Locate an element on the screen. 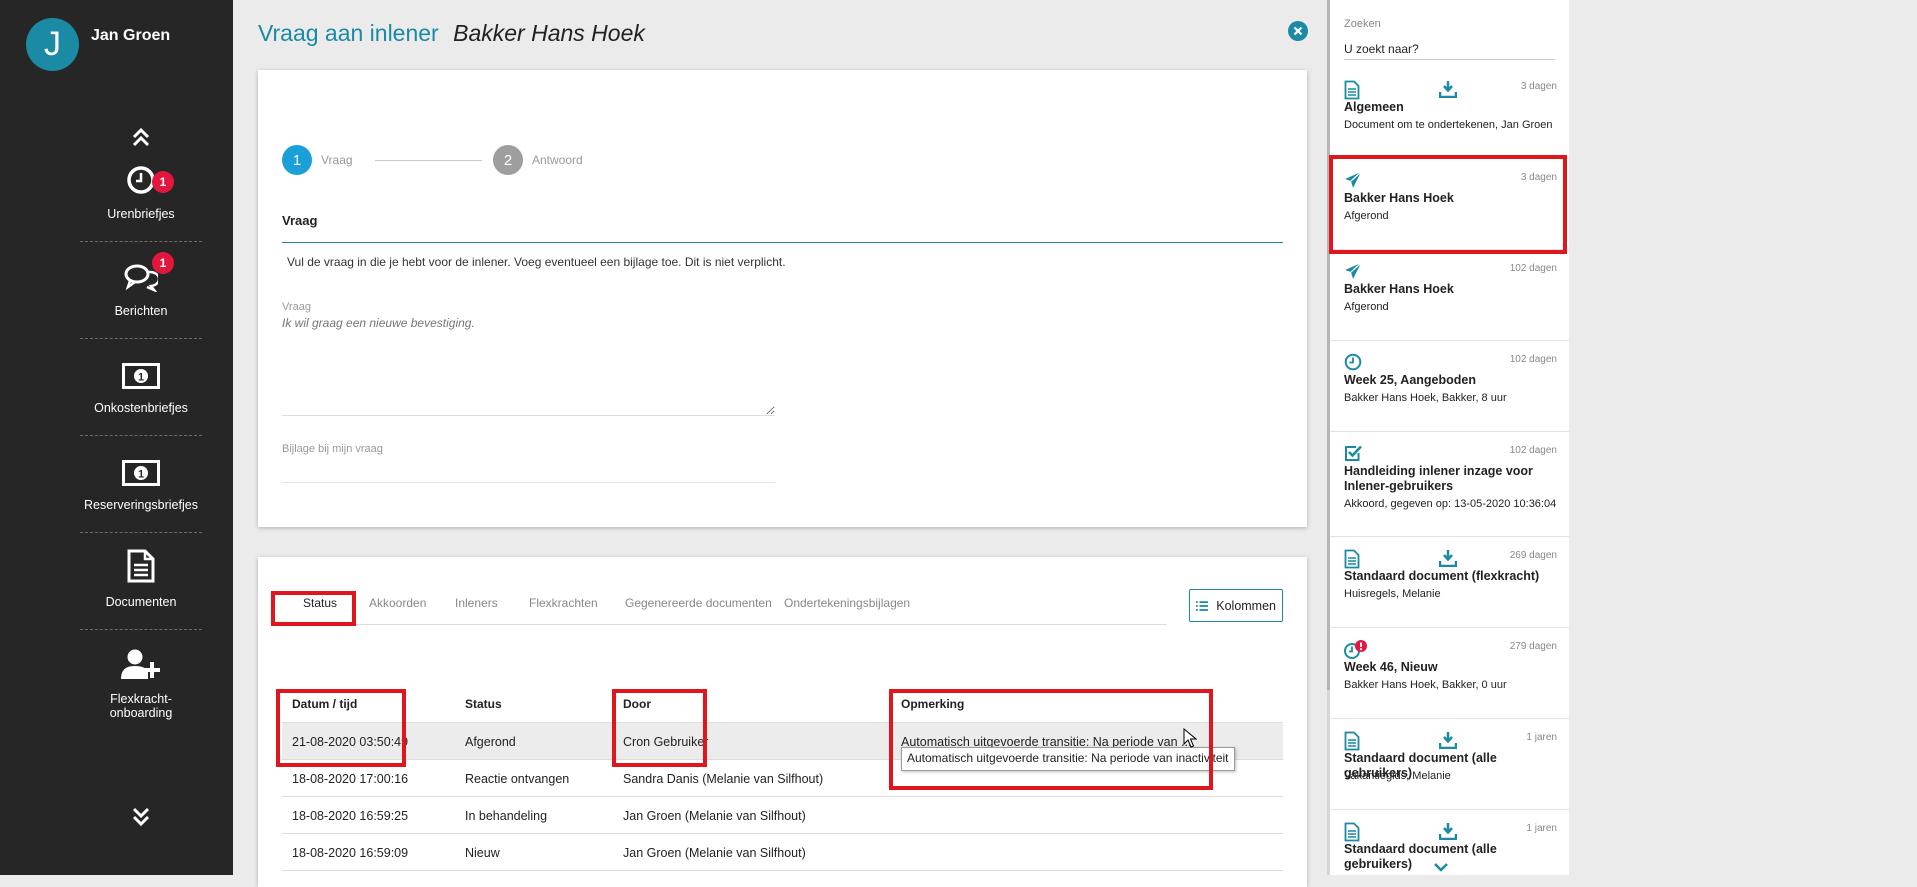 The image size is (1917, 887). sidebar-item-flexkracht-onboarding: Flexkracht-onboarding is located at coordinates (141, 678).